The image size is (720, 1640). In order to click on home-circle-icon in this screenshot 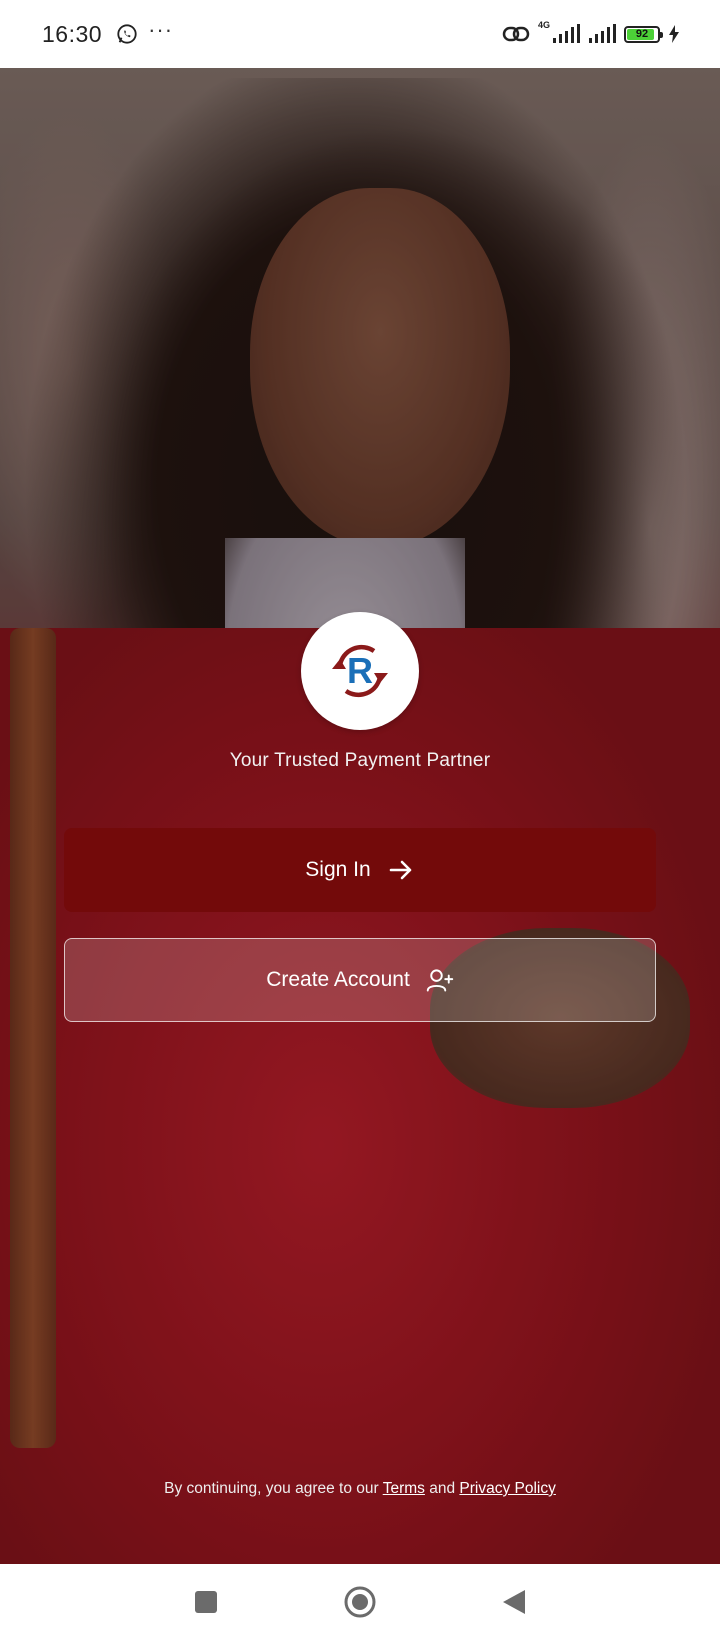, I will do `click(360, 1602)`.